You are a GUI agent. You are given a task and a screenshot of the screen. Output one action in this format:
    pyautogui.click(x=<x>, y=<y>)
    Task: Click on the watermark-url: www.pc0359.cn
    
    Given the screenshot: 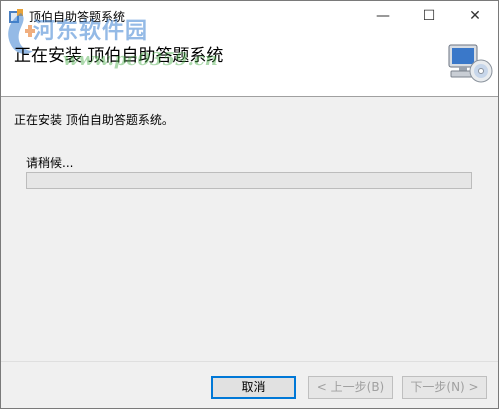 What is the action you would take?
    pyautogui.click(x=140, y=59)
    